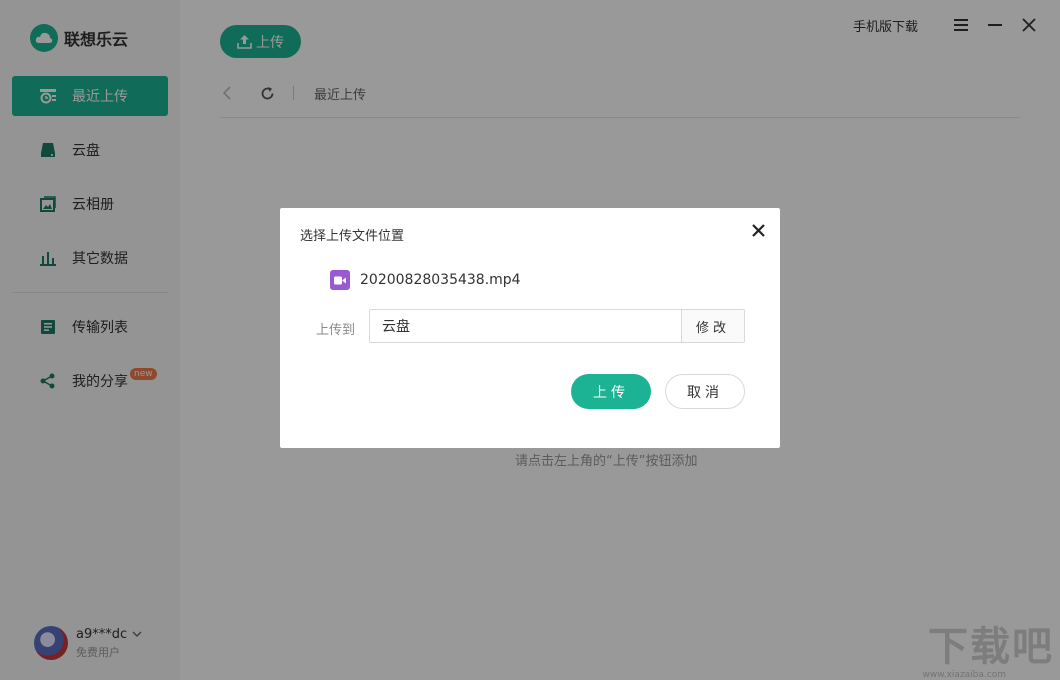 The width and height of the screenshot is (1060, 680). Describe the element at coordinates (352, 236) in the screenshot. I see `dialog-title: 选择上传文件位置` at that location.